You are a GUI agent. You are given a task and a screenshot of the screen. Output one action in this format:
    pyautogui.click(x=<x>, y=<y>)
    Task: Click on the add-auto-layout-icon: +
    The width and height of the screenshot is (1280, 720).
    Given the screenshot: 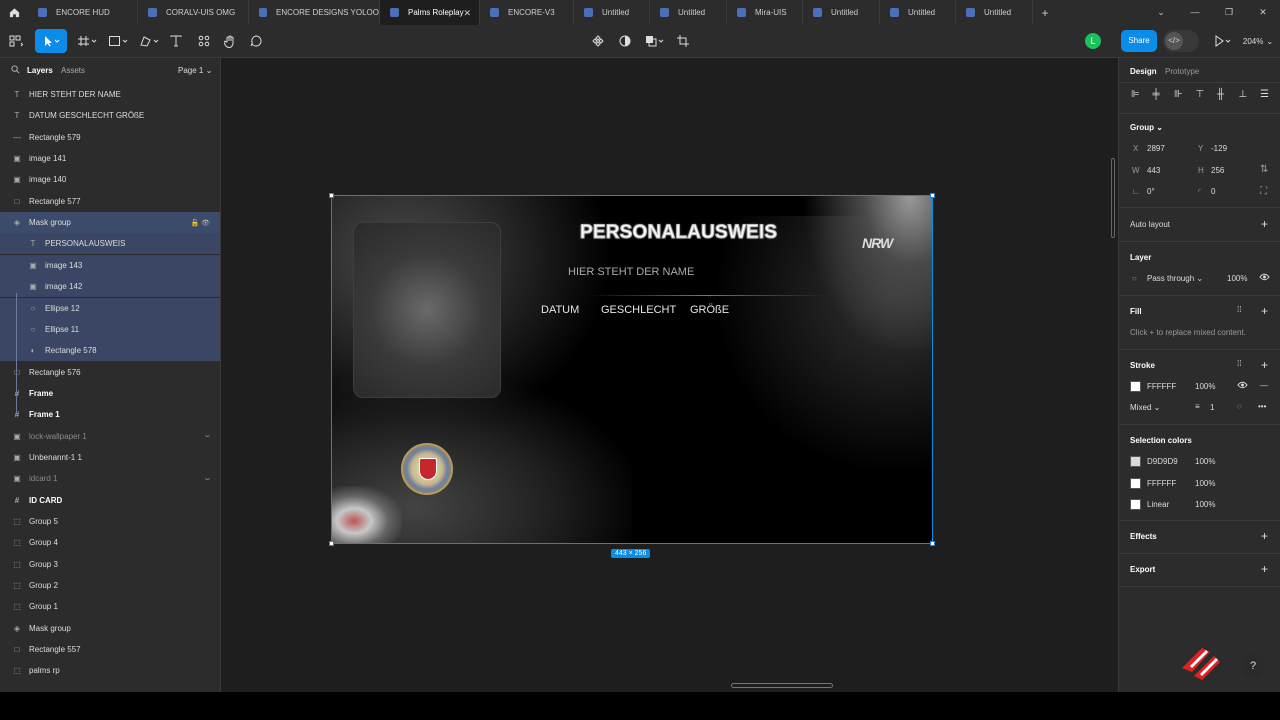 What is the action you would take?
    pyautogui.click(x=1264, y=224)
    